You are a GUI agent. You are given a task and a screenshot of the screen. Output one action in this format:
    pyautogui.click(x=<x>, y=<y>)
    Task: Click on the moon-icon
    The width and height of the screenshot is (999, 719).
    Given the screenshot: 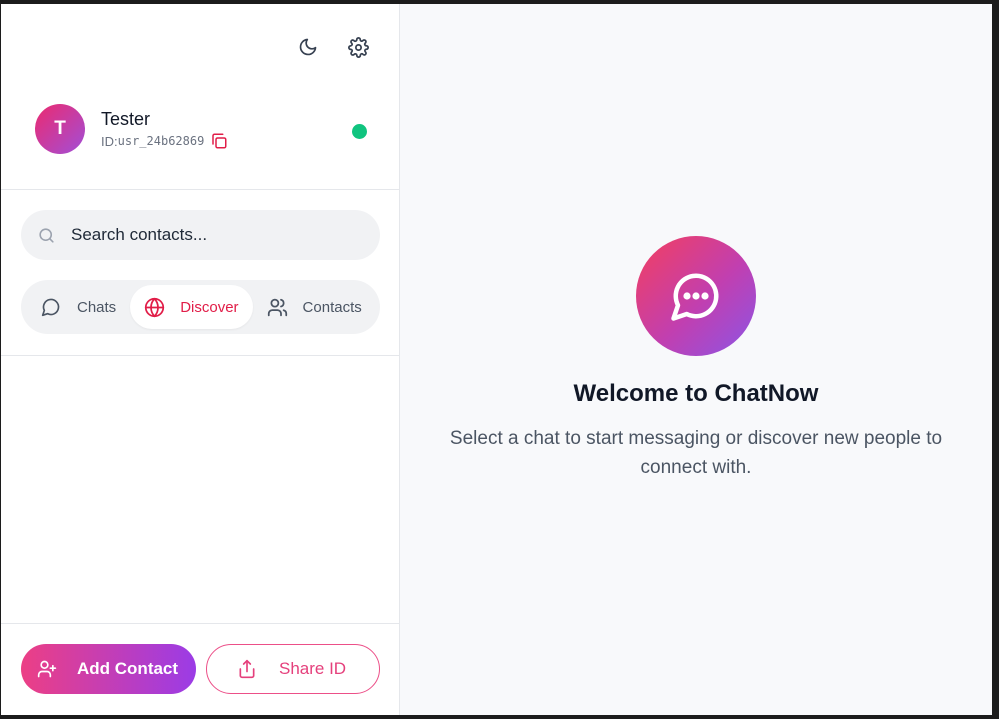 What is the action you would take?
    pyautogui.click(x=308, y=47)
    